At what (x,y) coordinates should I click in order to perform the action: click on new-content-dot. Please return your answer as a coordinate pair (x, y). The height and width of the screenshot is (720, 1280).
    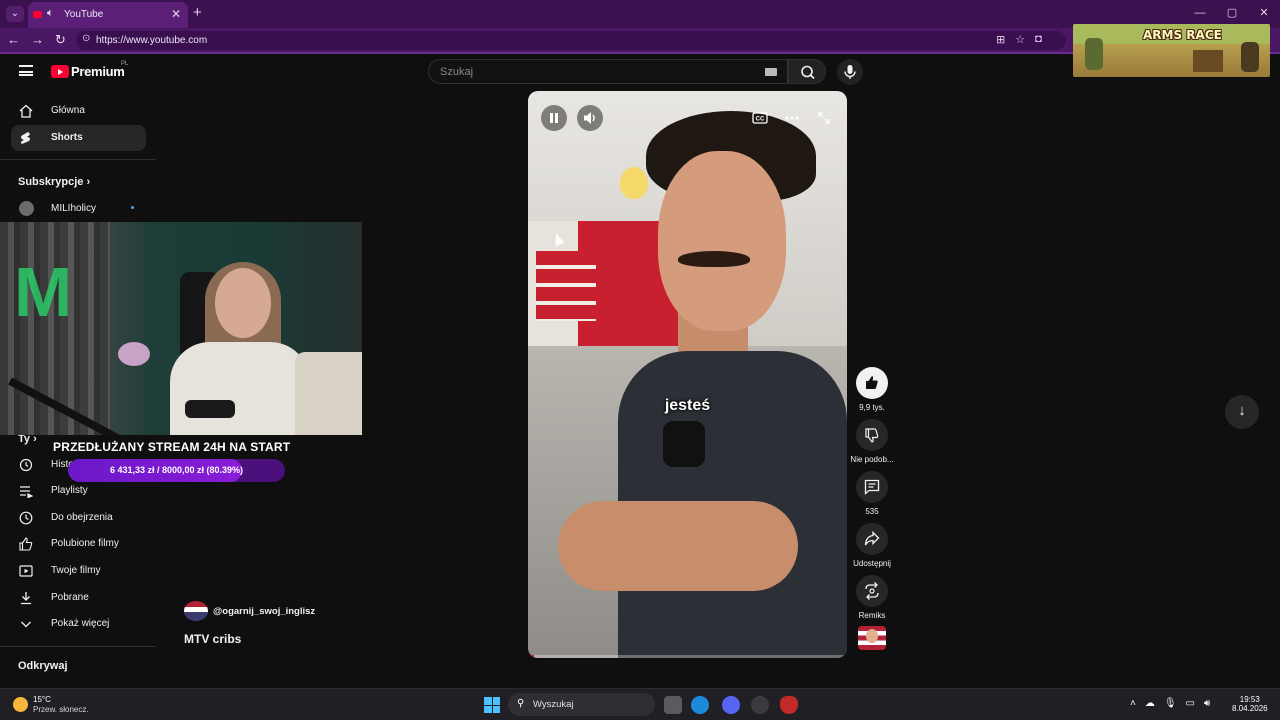
    Looking at the image, I should click on (132, 207).